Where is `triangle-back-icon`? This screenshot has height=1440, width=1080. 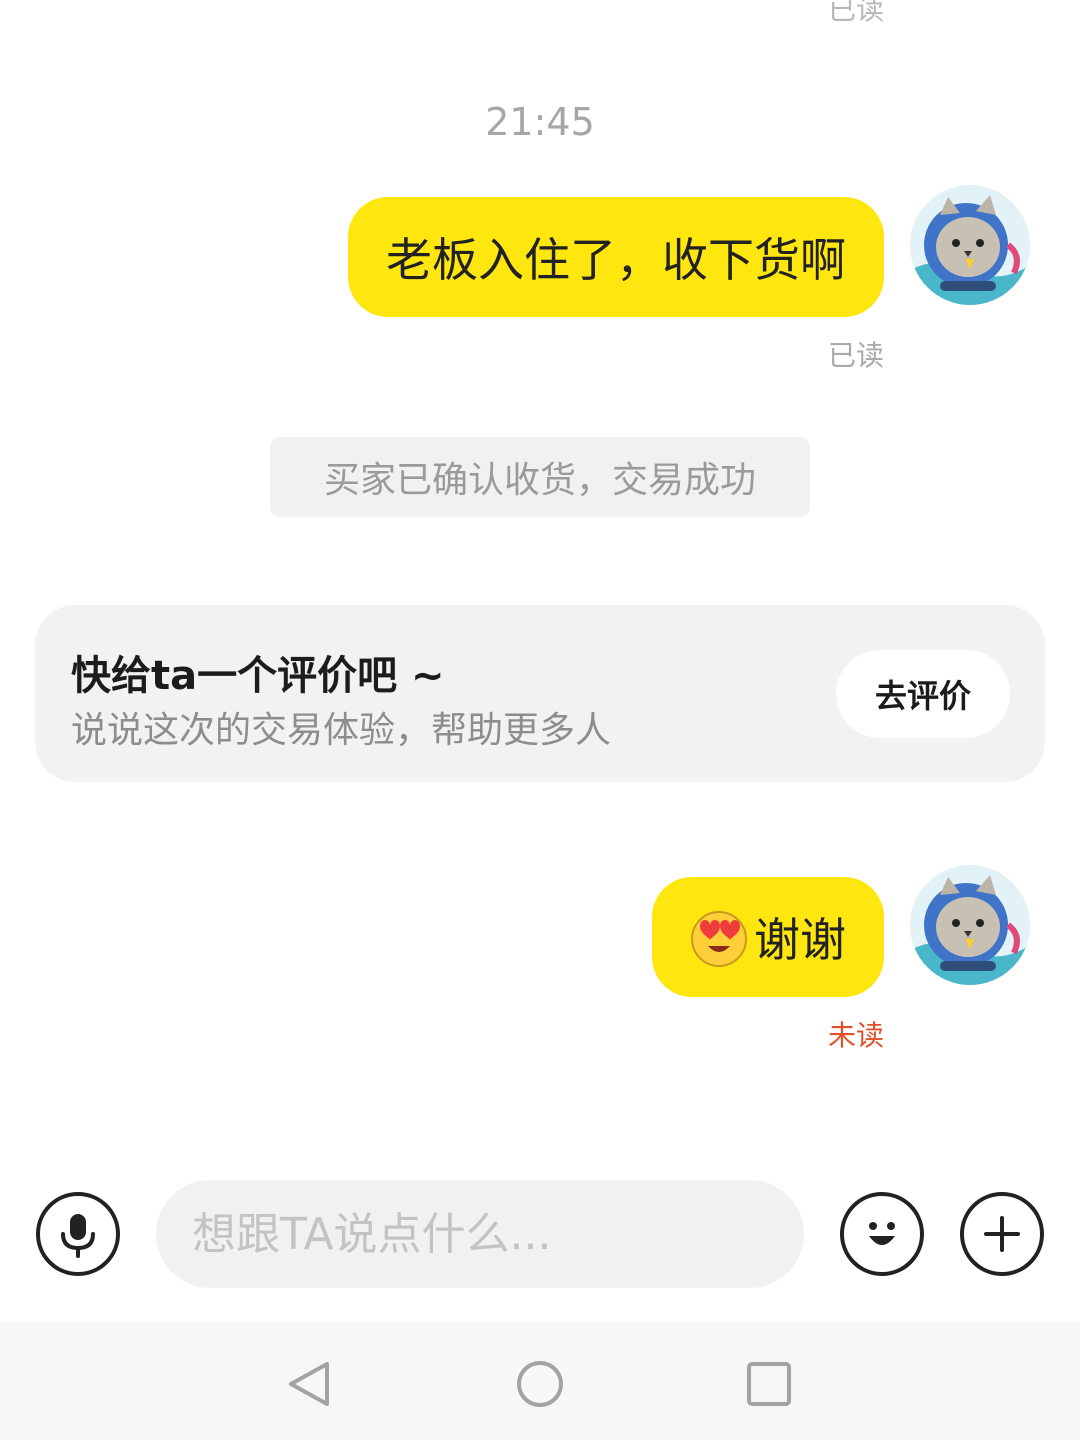 triangle-back-icon is located at coordinates (309, 1384).